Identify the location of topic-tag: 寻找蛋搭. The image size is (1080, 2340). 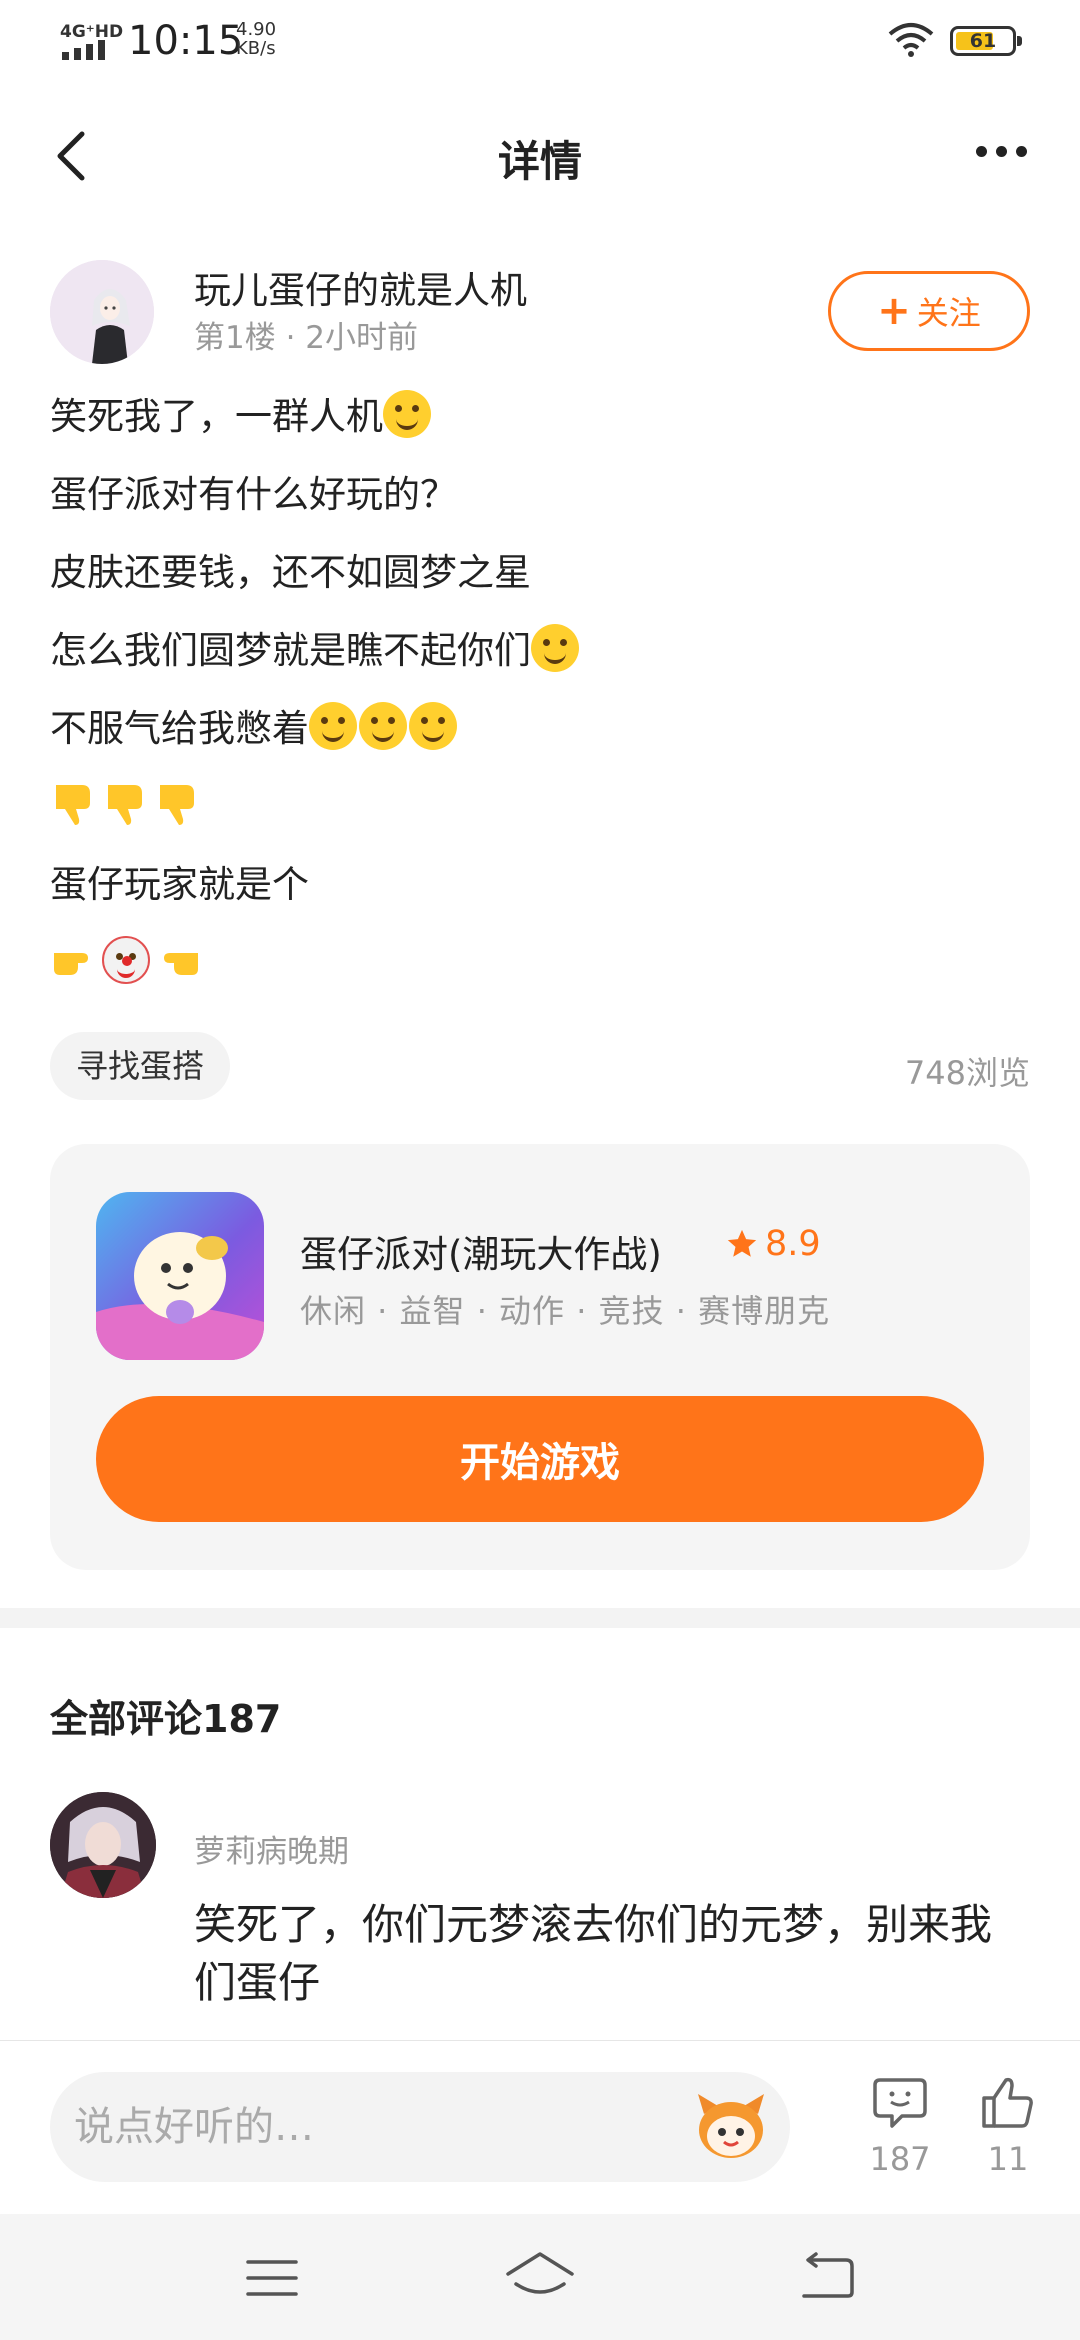
(140, 1066).